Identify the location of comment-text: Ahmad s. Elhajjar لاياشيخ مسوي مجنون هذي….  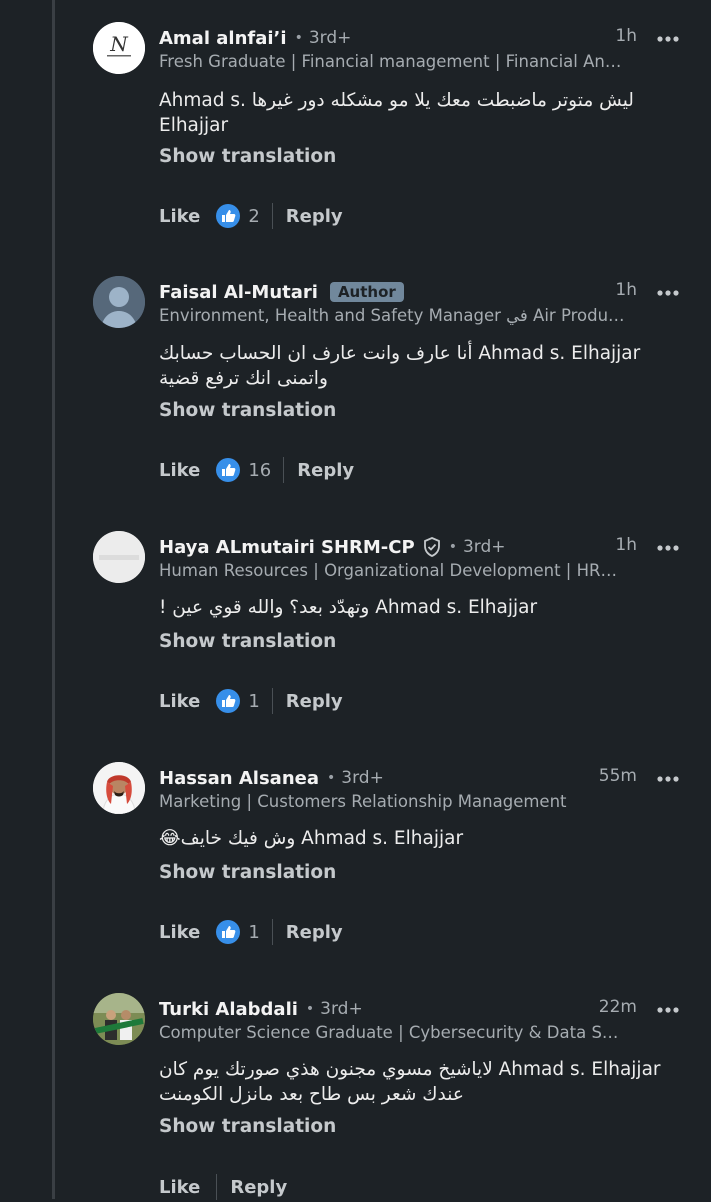
(410, 1082).